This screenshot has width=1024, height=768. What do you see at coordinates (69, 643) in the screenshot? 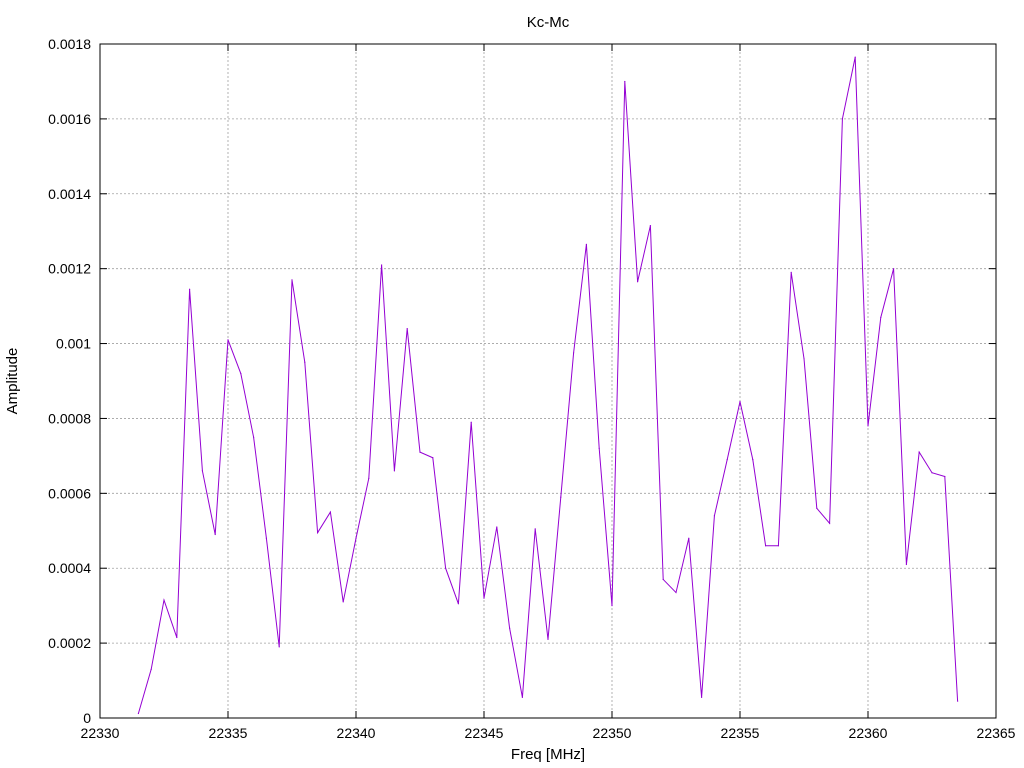
I see `y-tick-label: 0.0002` at bounding box center [69, 643].